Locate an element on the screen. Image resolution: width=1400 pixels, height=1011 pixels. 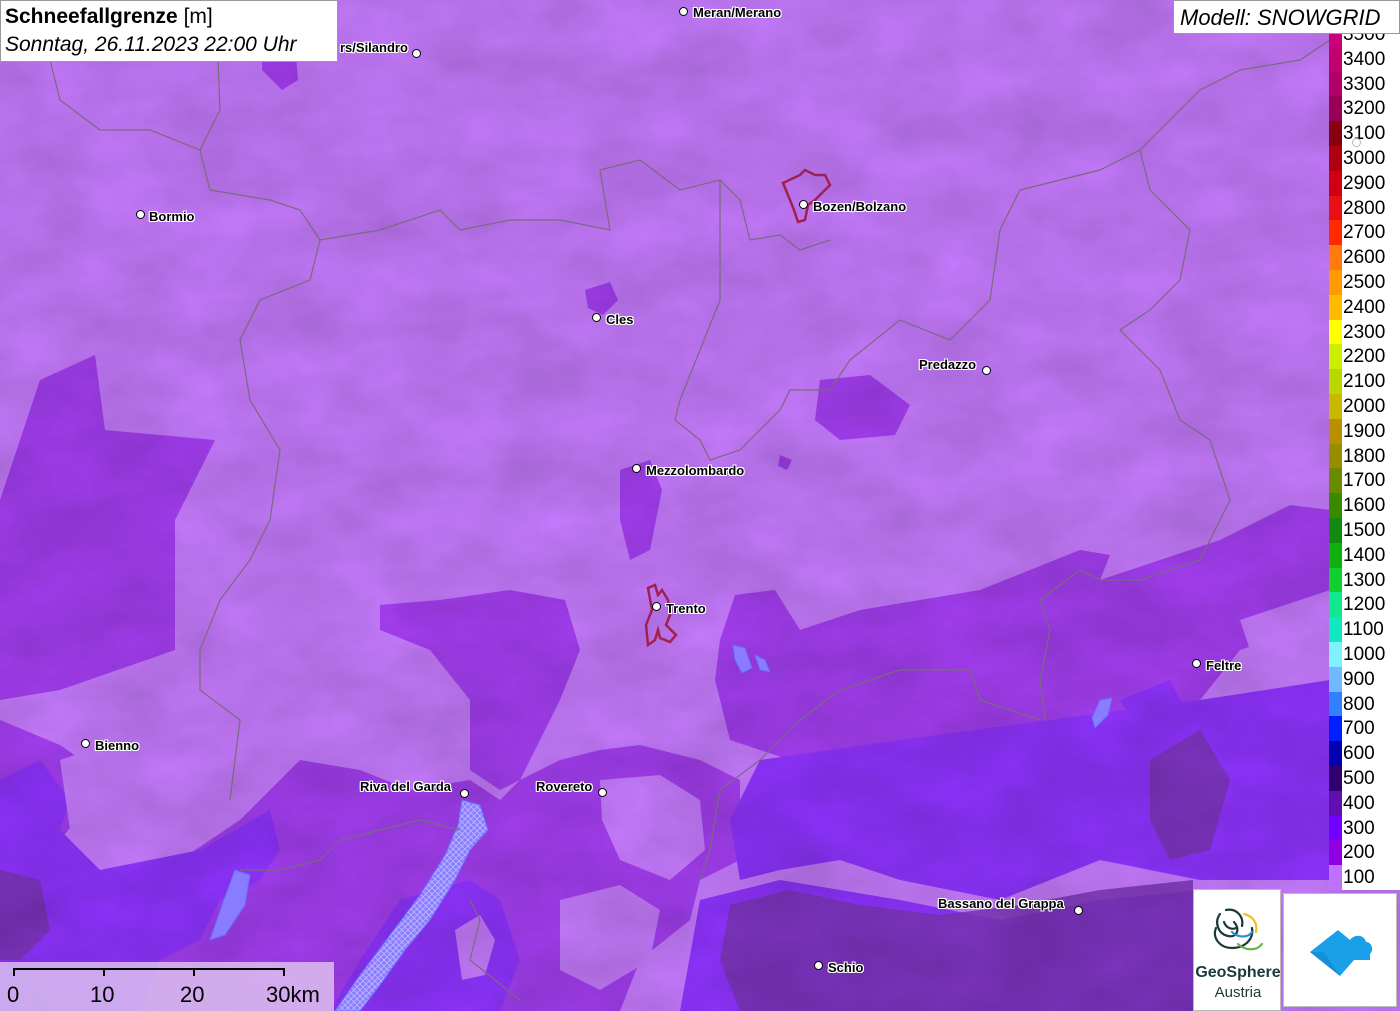
legend-entry: 1500 is located at coordinates (1364, 530).